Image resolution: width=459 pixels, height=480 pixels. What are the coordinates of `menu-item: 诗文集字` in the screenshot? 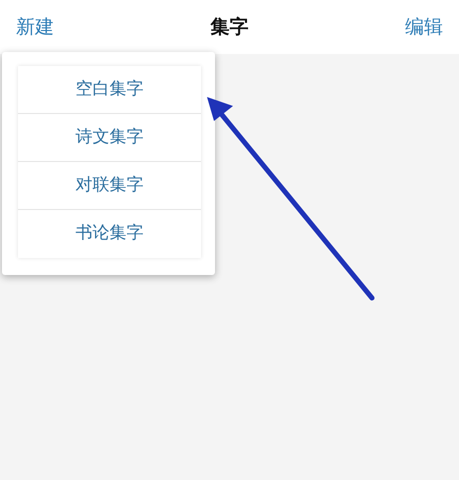 It's located at (109, 138).